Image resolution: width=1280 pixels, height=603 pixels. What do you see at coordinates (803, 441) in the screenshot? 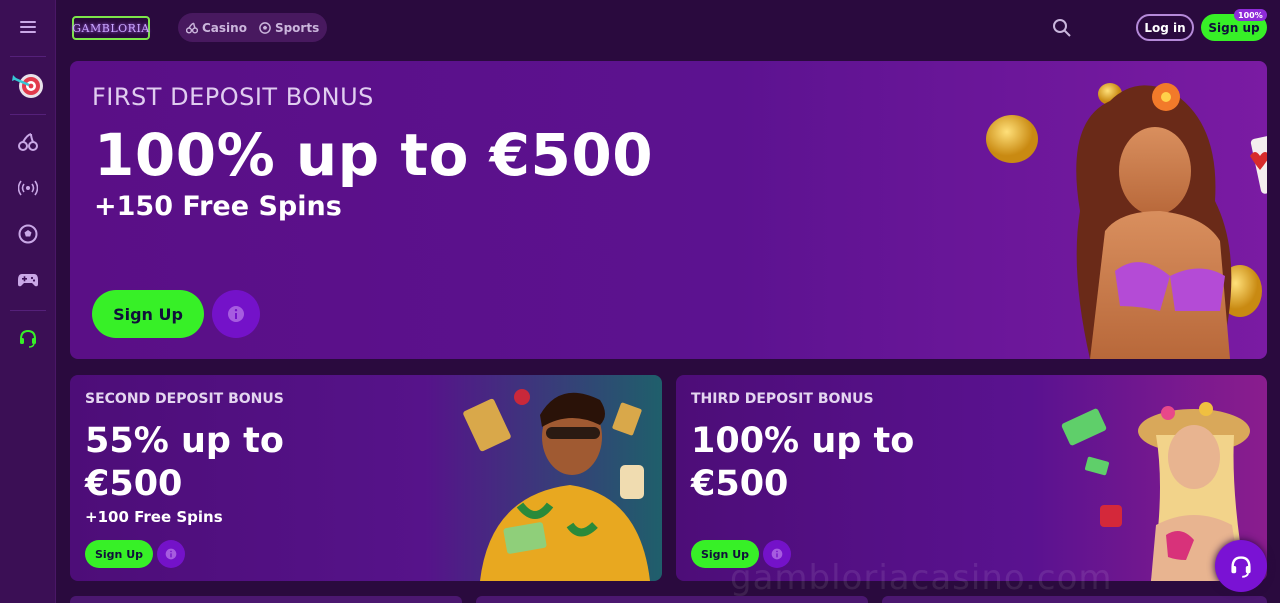
I see `card-title-line1: 100% up to` at bounding box center [803, 441].